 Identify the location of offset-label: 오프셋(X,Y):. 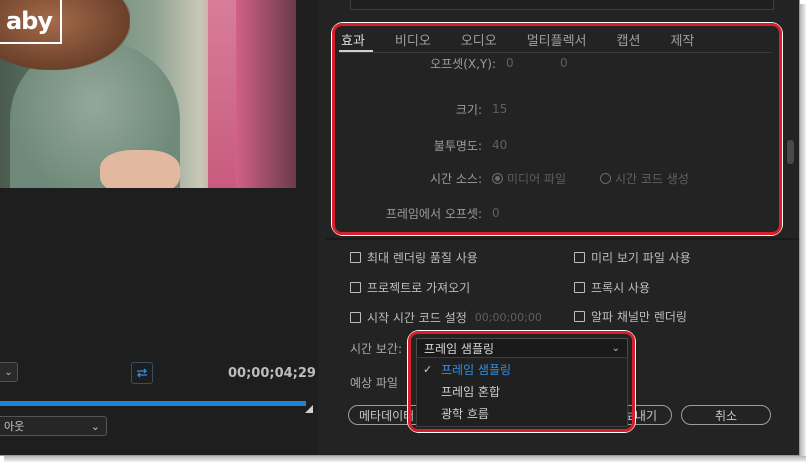
(463, 63).